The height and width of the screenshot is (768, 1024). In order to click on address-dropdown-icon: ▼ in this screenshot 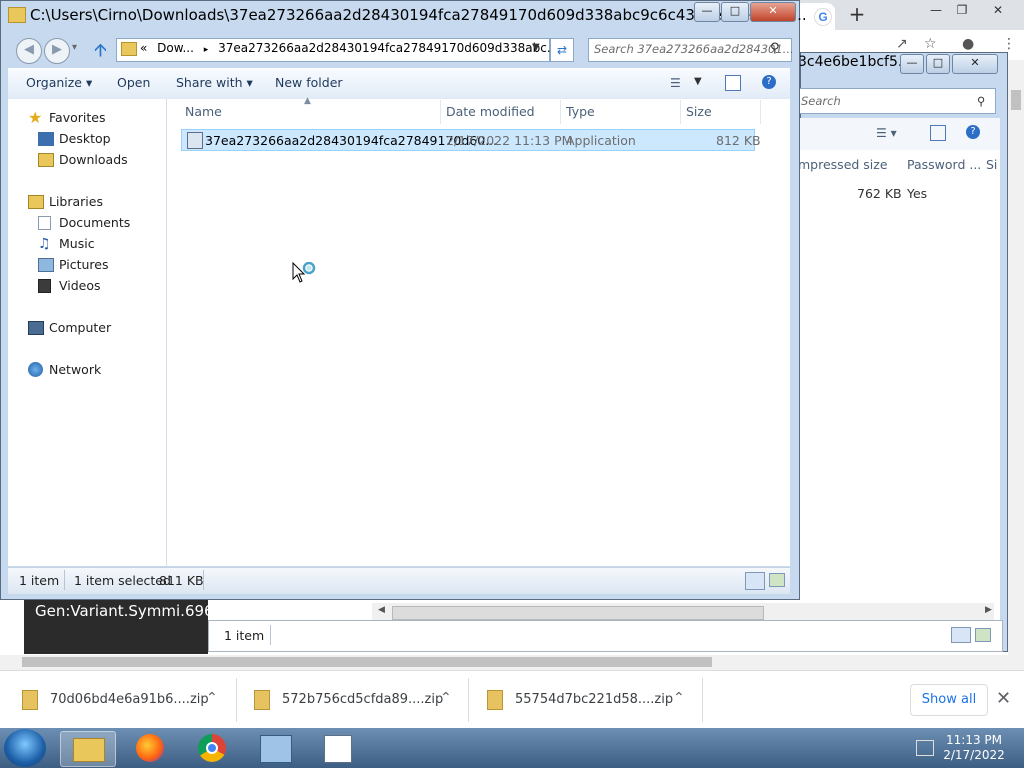, I will do `click(536, 47)`.